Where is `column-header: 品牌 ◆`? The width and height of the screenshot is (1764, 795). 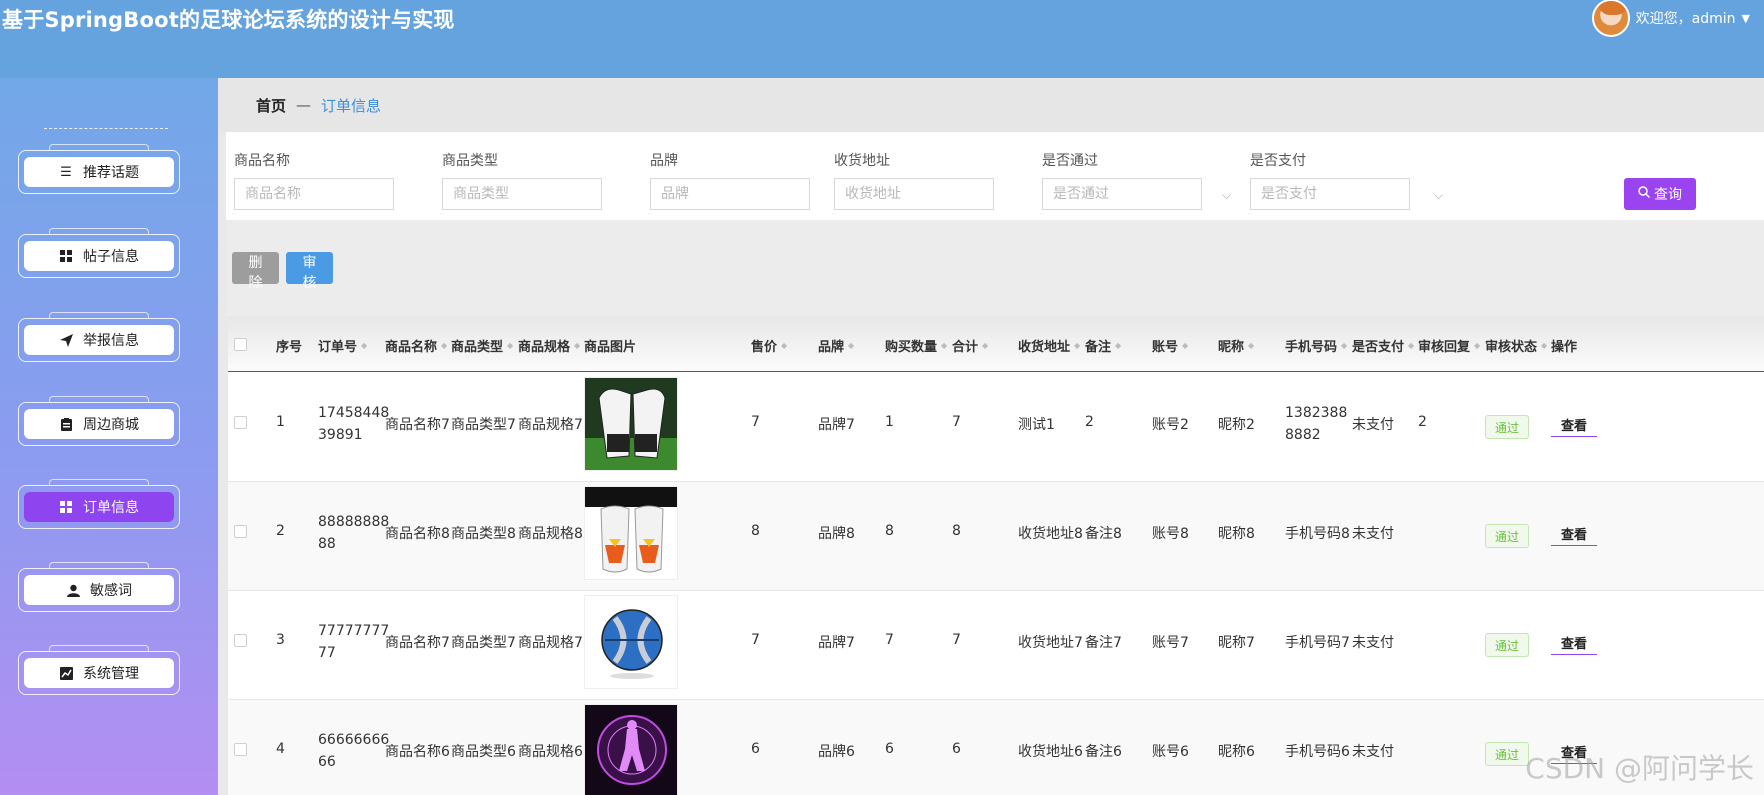 column-header: 品牌 ◆ is located at coordinates (836, 345).